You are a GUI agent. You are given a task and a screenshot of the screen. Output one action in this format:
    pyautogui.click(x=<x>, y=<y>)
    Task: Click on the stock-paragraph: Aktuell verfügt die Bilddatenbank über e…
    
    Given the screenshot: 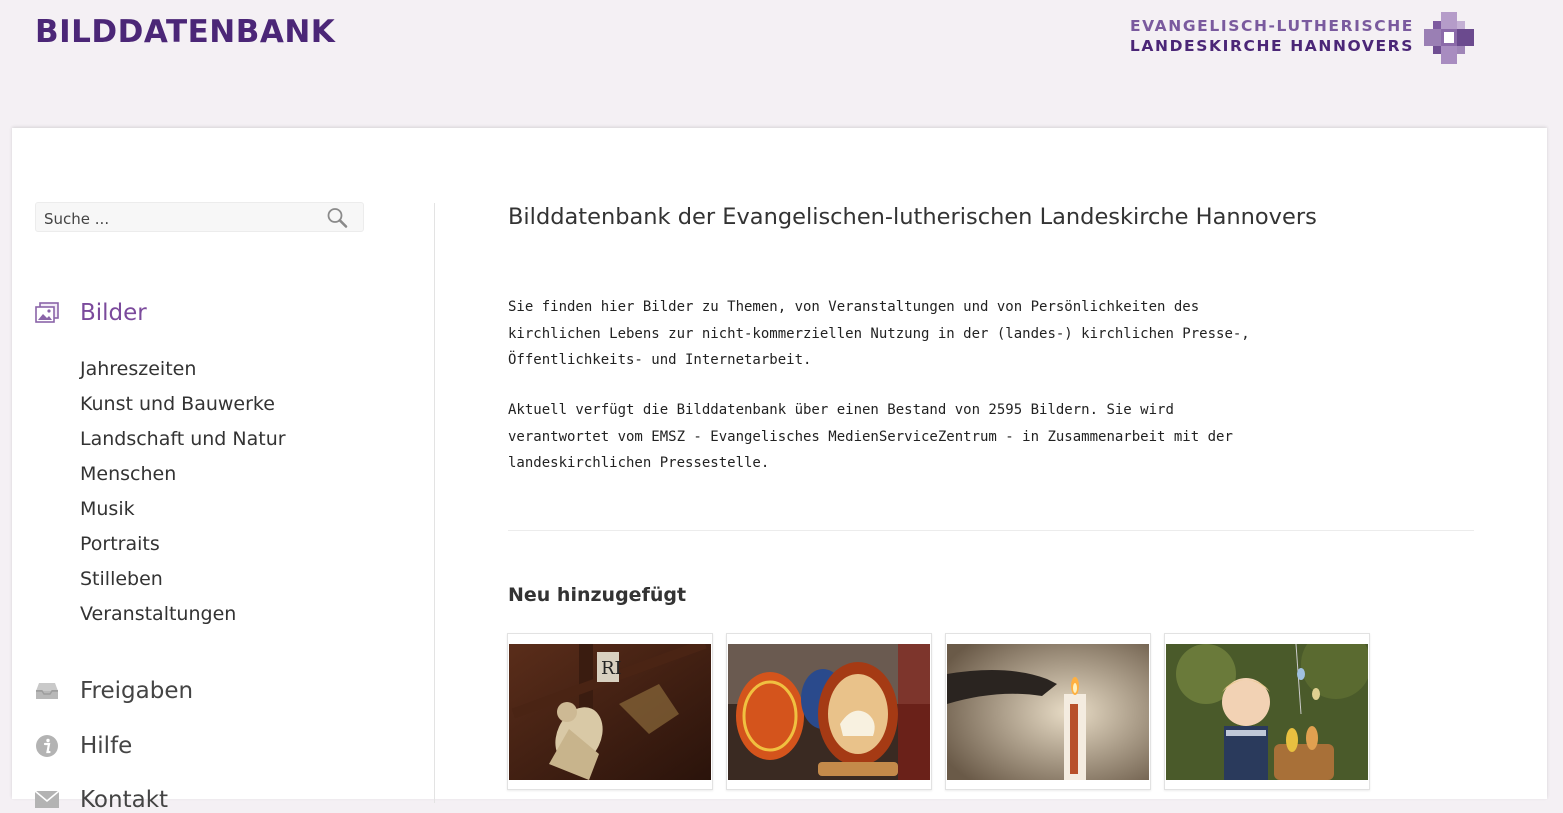 What is the action you would take?
    pyautogui.click(x=888, y=437)
    